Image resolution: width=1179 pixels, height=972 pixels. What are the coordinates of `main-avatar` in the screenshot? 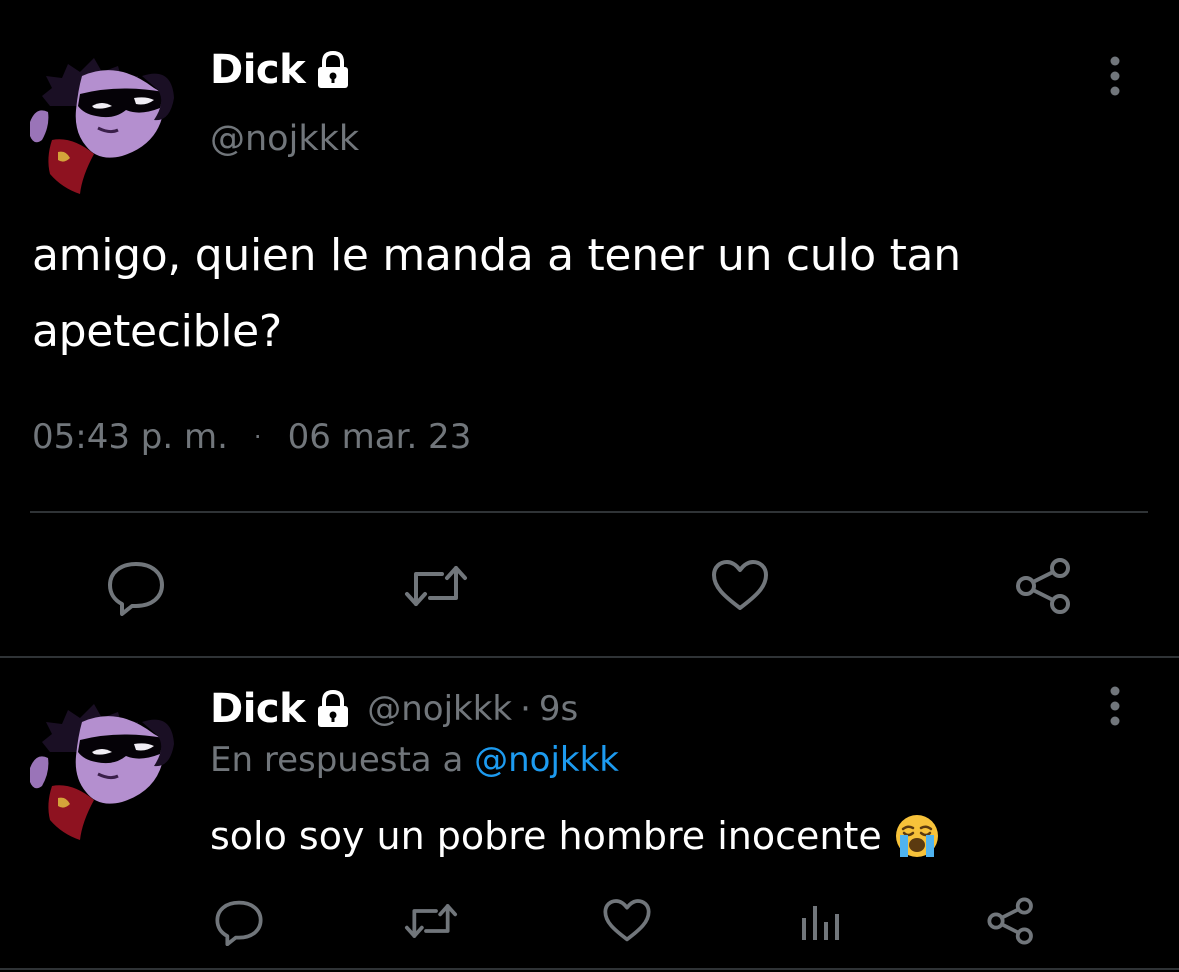 It's located at (102, 116).